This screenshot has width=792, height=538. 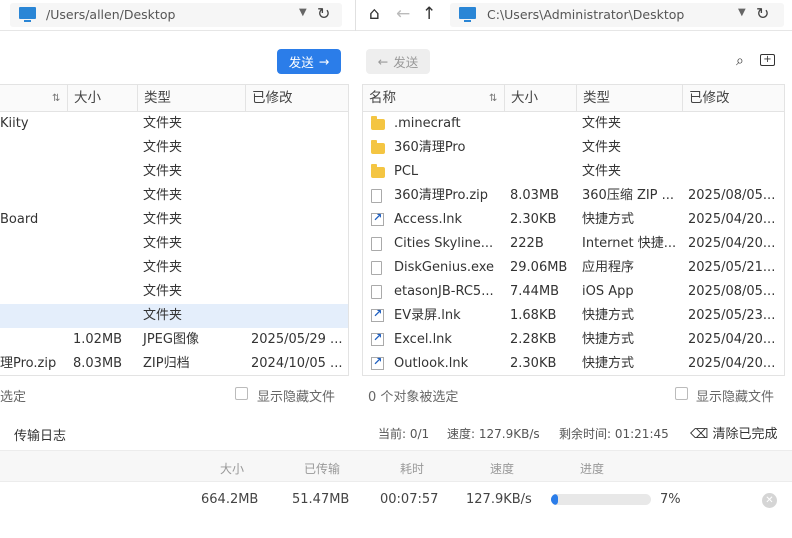 What do you see at coordinates (404, 434) in the screenshot?
I see `current-count: 当前: 0/1` at bounding box center [404, 434].